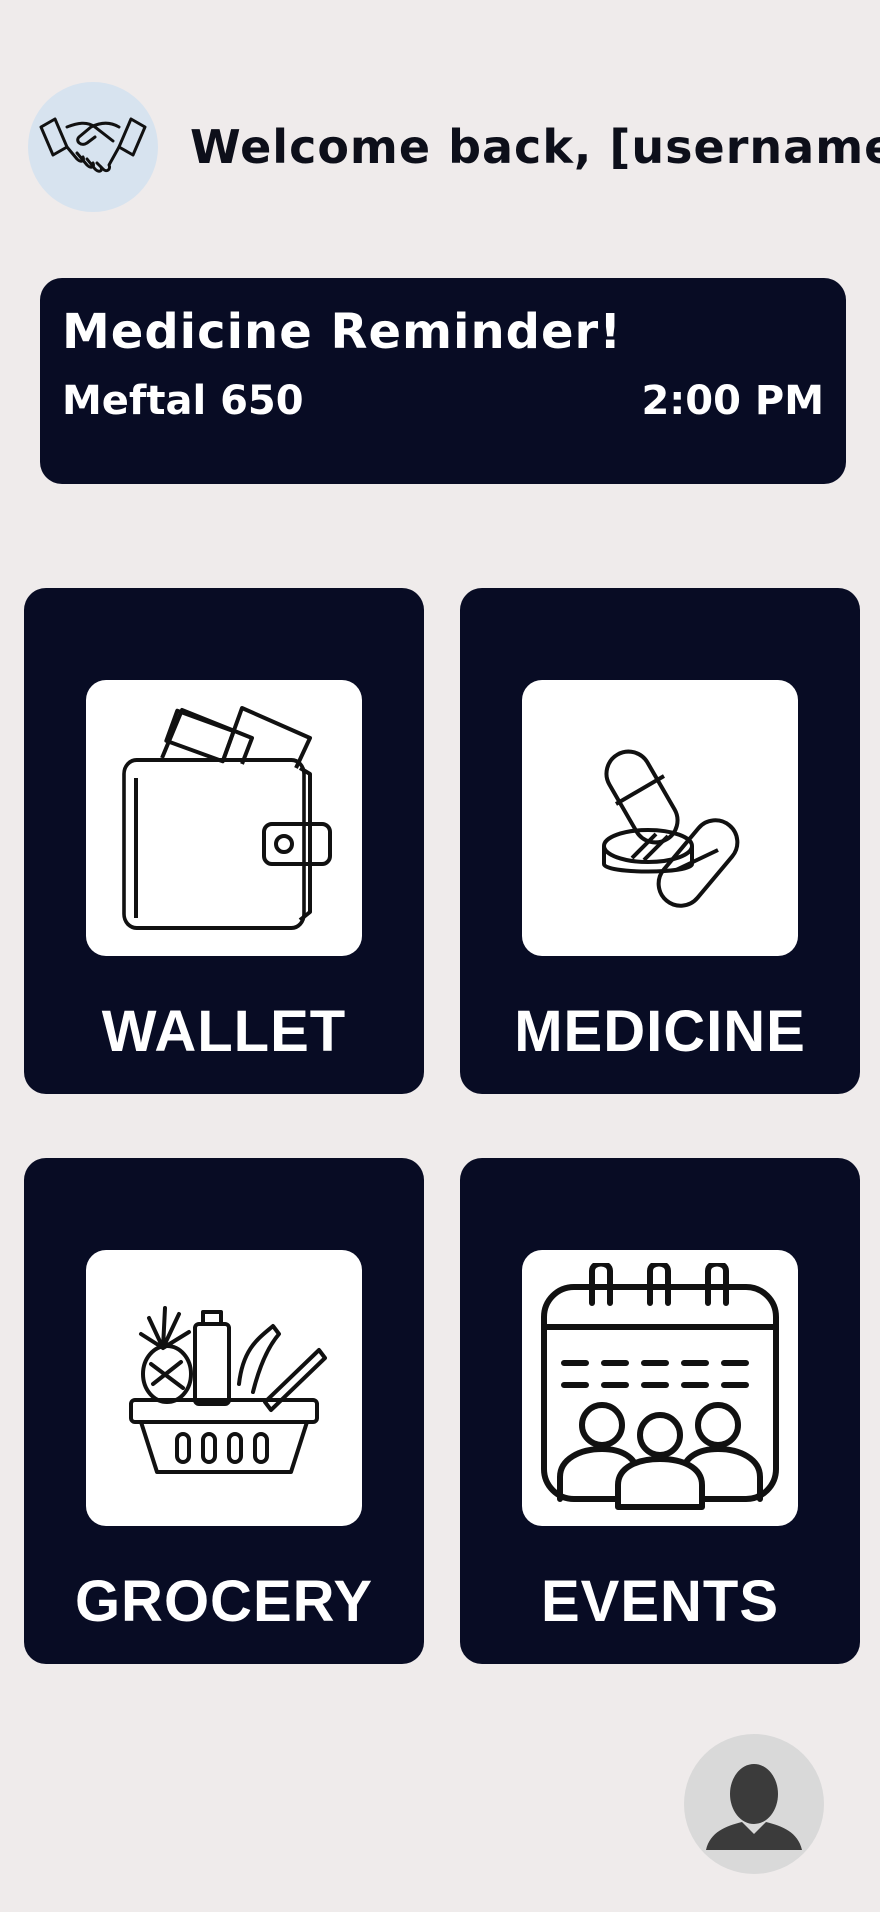 The width and height of the screenshot is (880, 1912). I want to click on wallet-tile: WALLET, so click(224, 841).